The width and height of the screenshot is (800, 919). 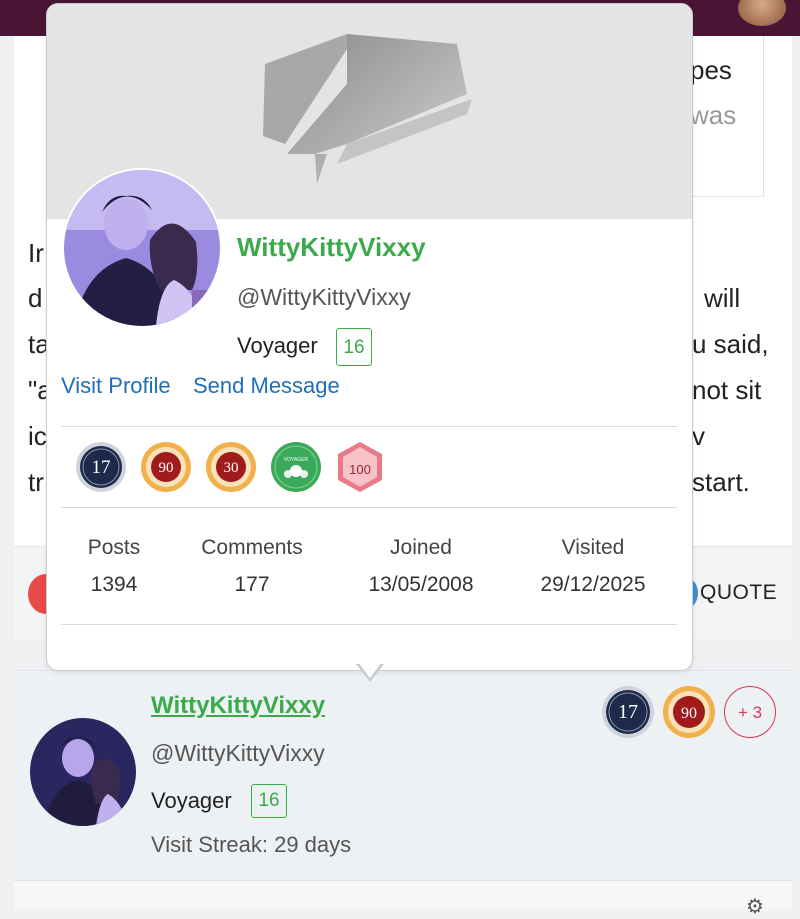 I want to click on send-message-link: Send Message, so click(x=266, y=386).